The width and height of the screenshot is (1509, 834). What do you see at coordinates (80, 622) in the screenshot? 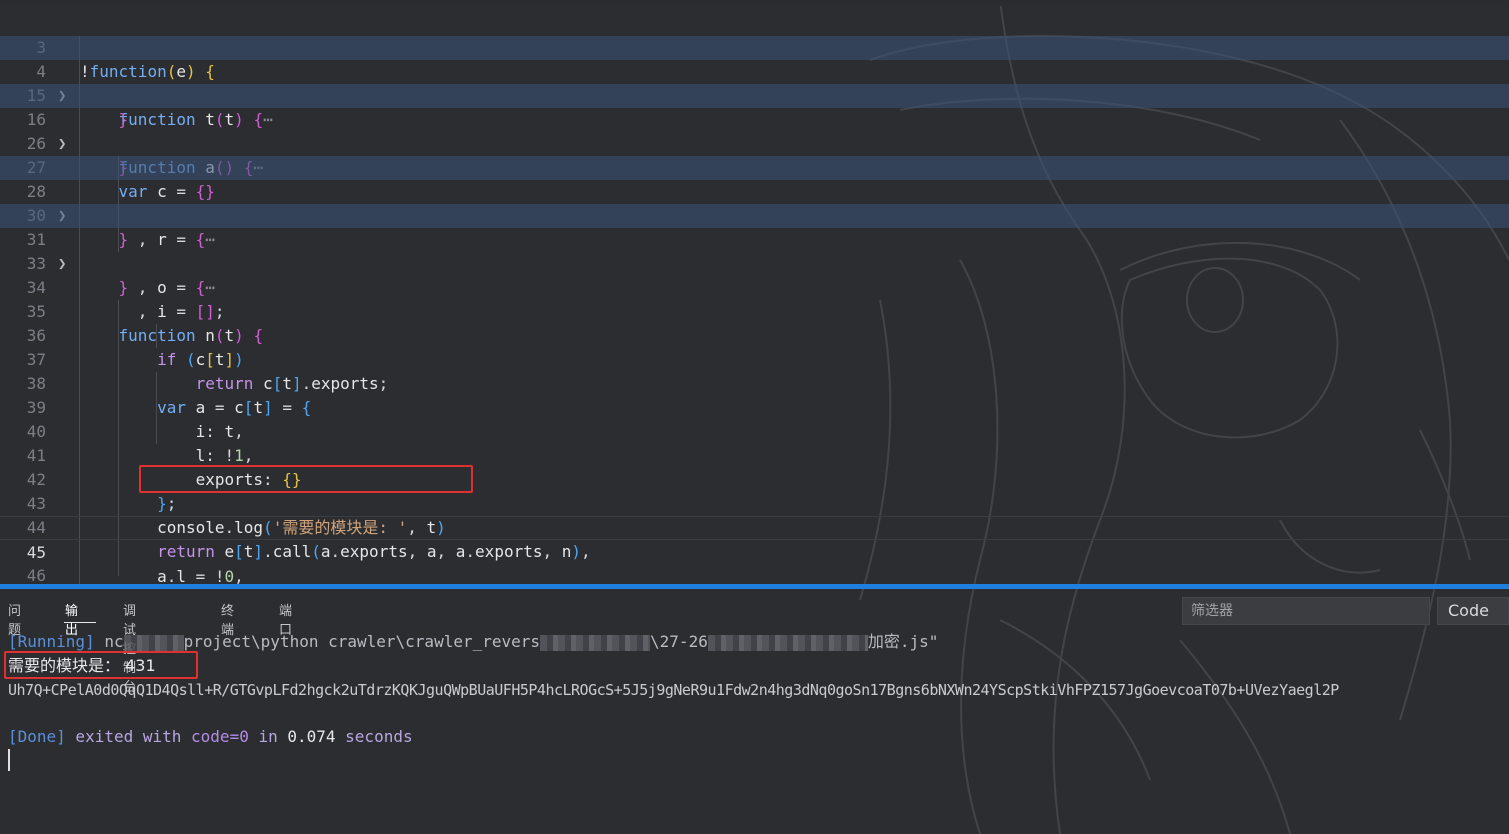
I see `active-tab-indicator` at bounding box center [80, 622].